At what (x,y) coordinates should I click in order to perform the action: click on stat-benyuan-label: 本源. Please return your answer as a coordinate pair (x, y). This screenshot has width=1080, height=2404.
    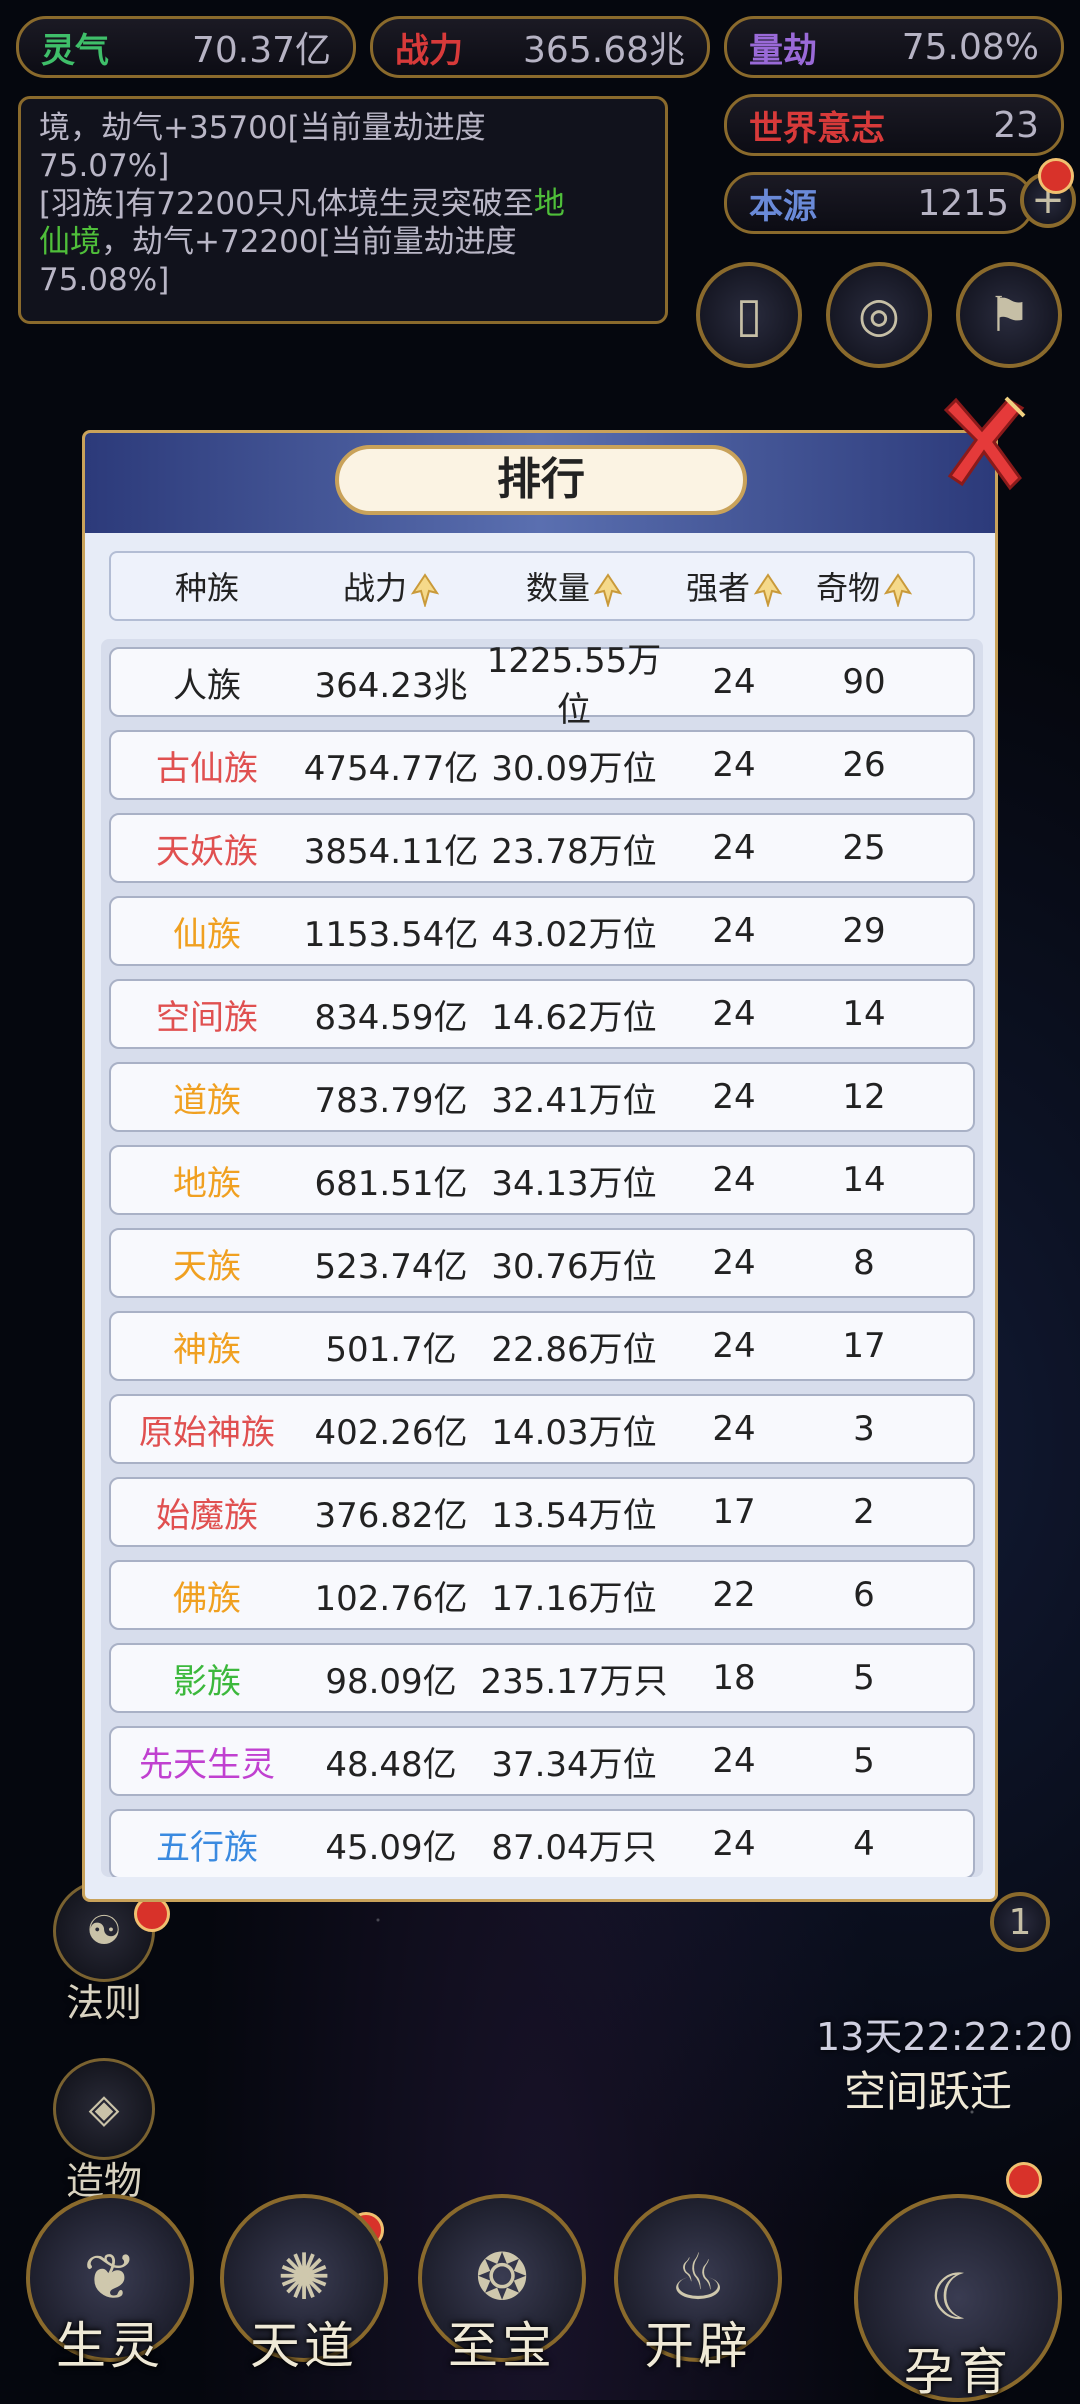
    Looking at the image, I should click on (783, 206).